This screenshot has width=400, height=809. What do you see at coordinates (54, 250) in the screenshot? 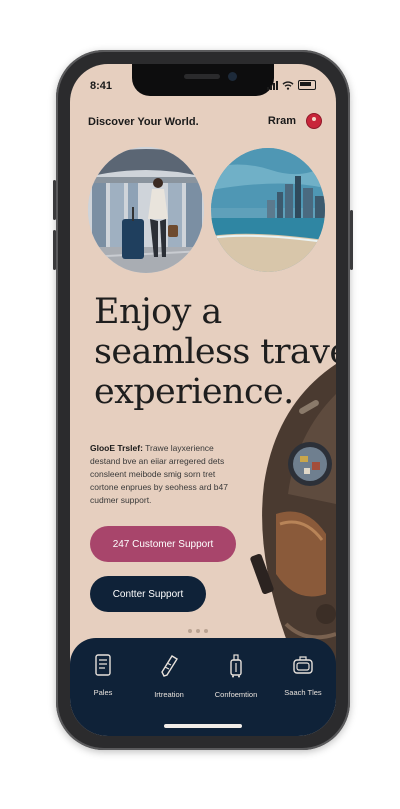
I see `volume-down-button` at bounding box center [54, 250].